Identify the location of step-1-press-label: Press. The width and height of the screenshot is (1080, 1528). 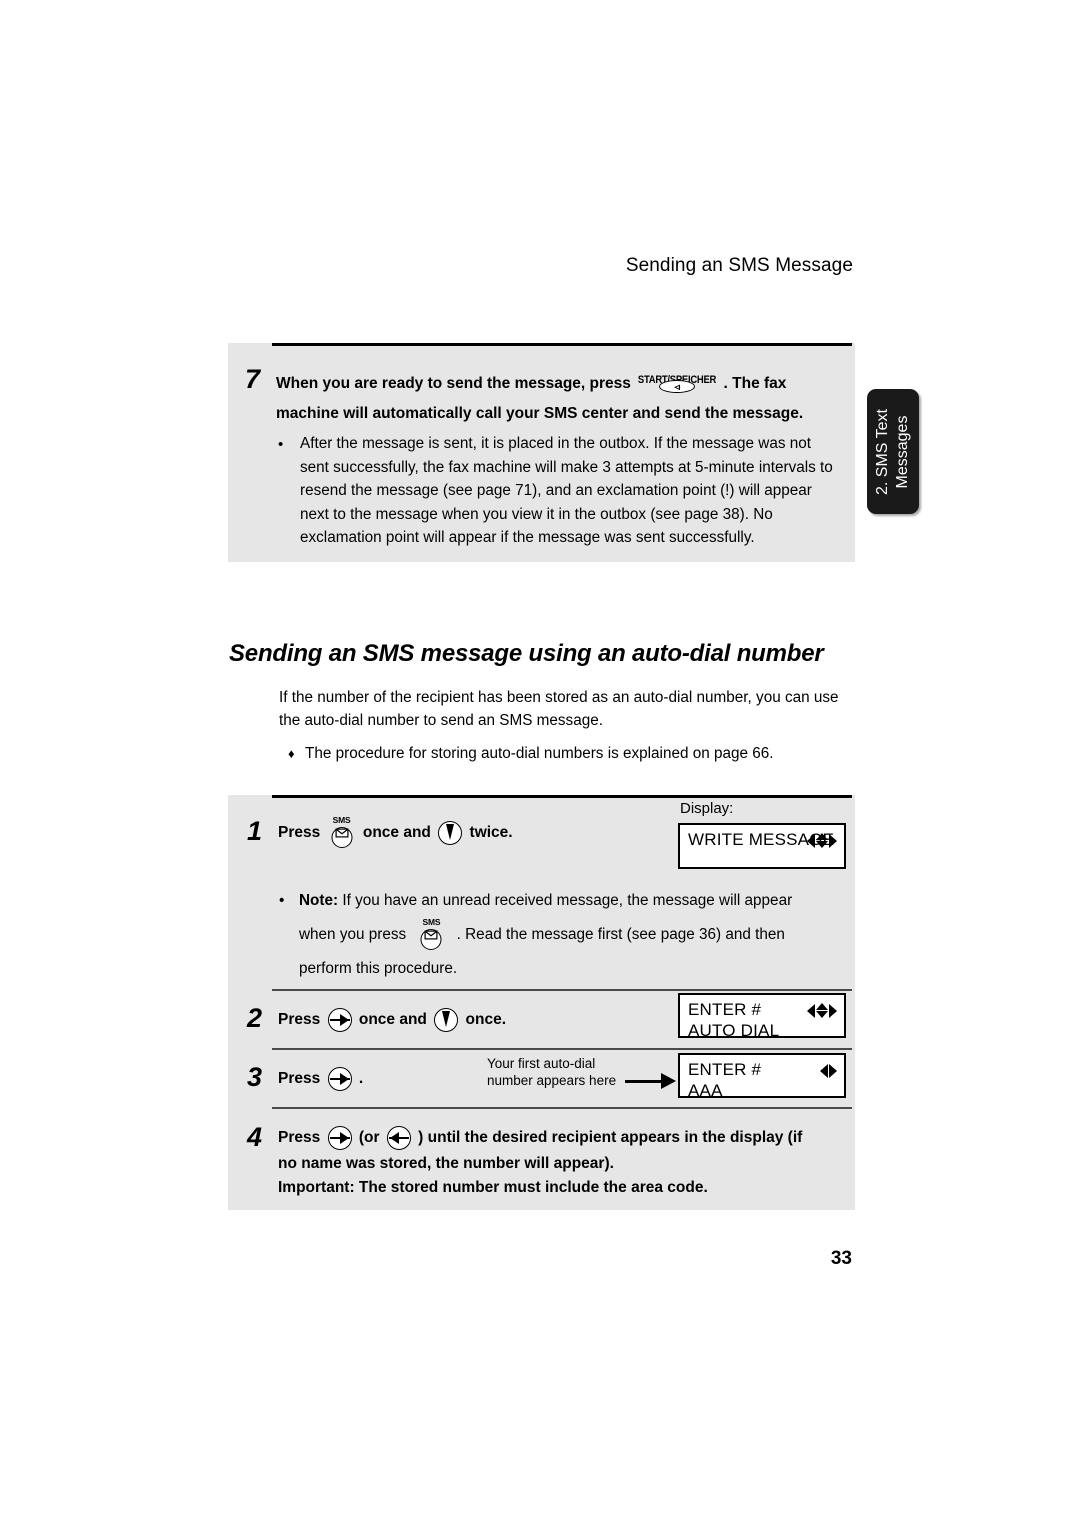
(299, 833).